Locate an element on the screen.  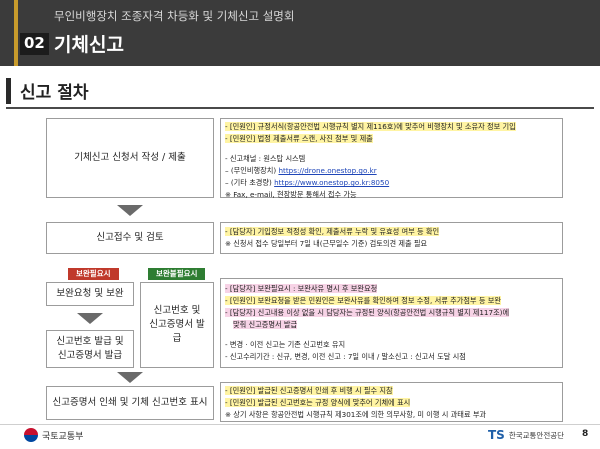
step4-label: 신고증명서 인쇄 및 기체 신고번호 표시 is located at coordinates (130, 402).